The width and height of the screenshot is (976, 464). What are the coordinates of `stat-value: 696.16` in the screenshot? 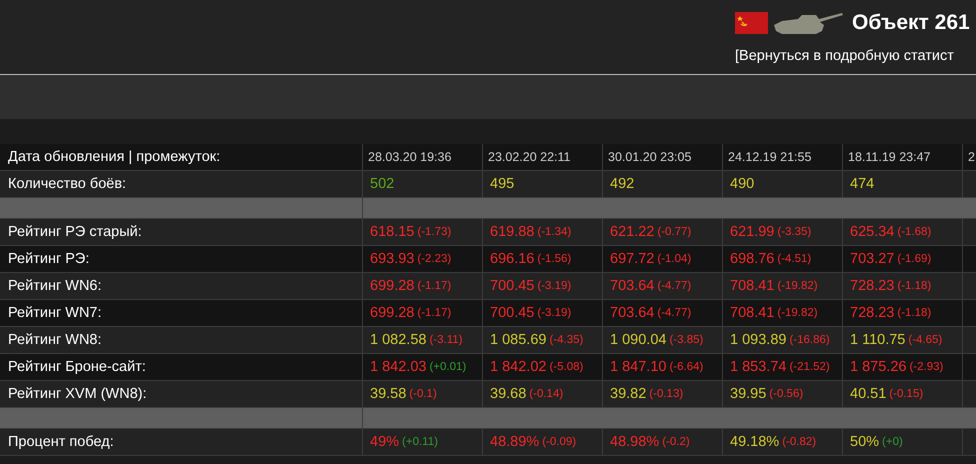 It's located at (512, 259).